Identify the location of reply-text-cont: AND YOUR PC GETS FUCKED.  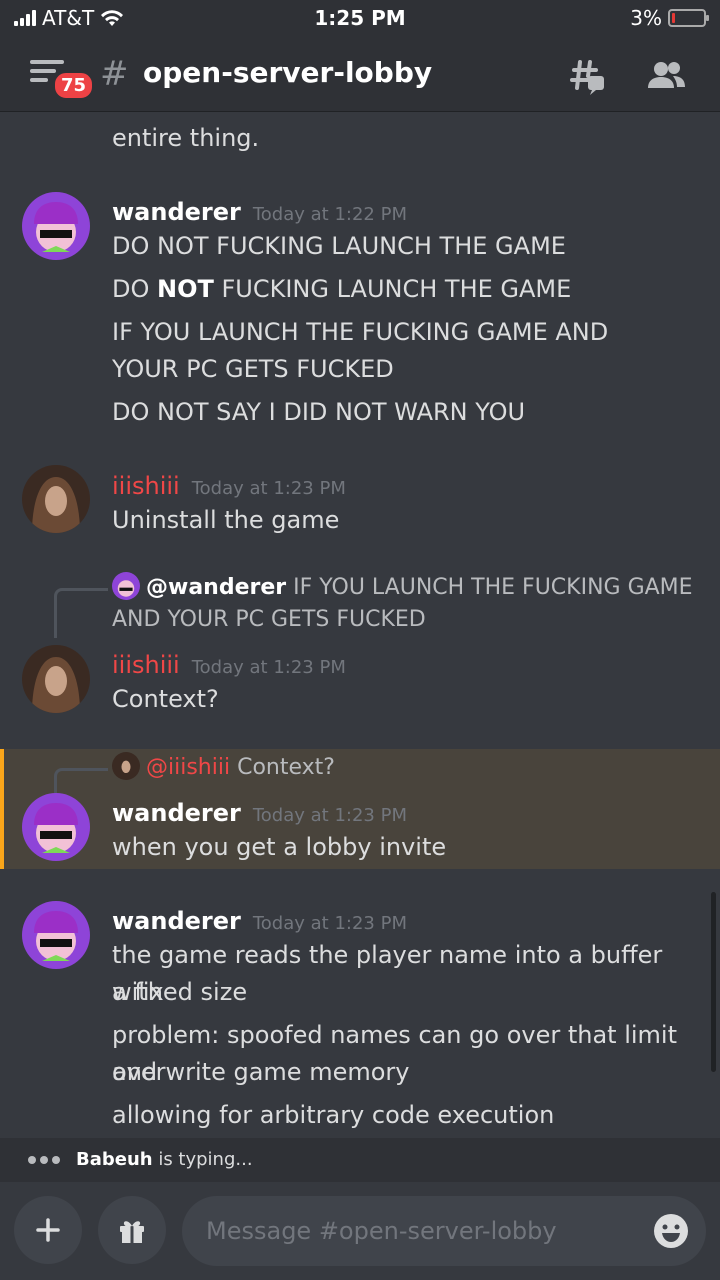
(269, 619).